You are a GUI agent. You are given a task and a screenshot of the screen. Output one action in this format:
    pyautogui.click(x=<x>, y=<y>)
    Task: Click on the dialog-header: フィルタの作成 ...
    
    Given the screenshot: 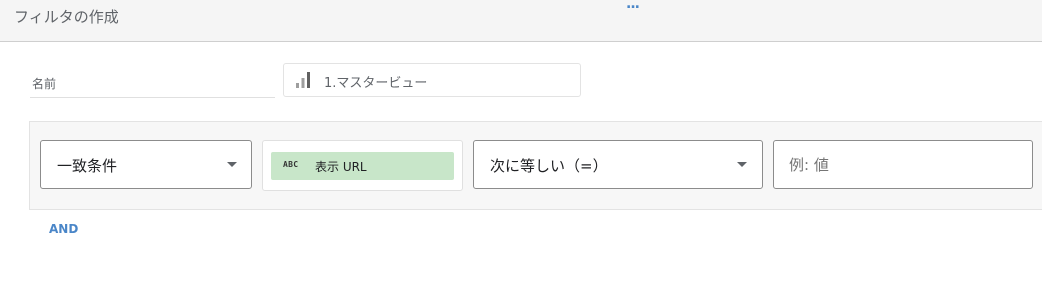 What is the action you would take?
    pyautogui.click(x=521, y=21)
    